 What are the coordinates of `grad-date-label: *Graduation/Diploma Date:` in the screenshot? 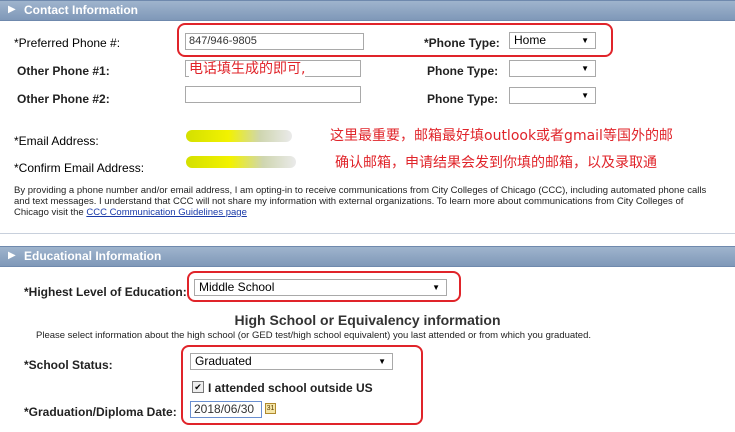 It's located at (100, 412).